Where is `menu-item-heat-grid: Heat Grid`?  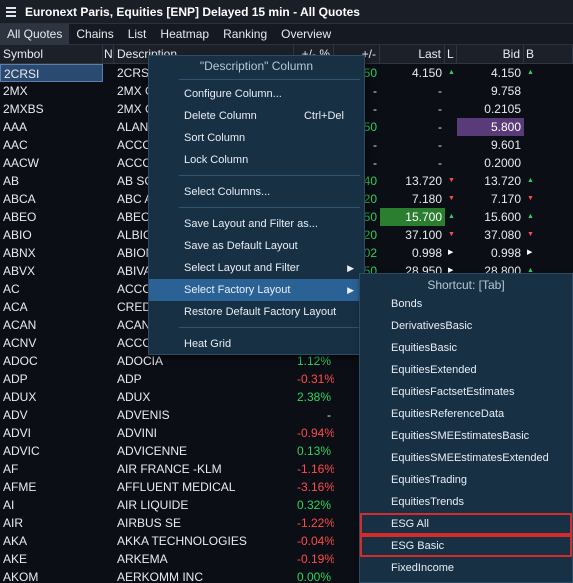
menu-item-heat-grid: Heat Grid is located at coordinates (256, 344).